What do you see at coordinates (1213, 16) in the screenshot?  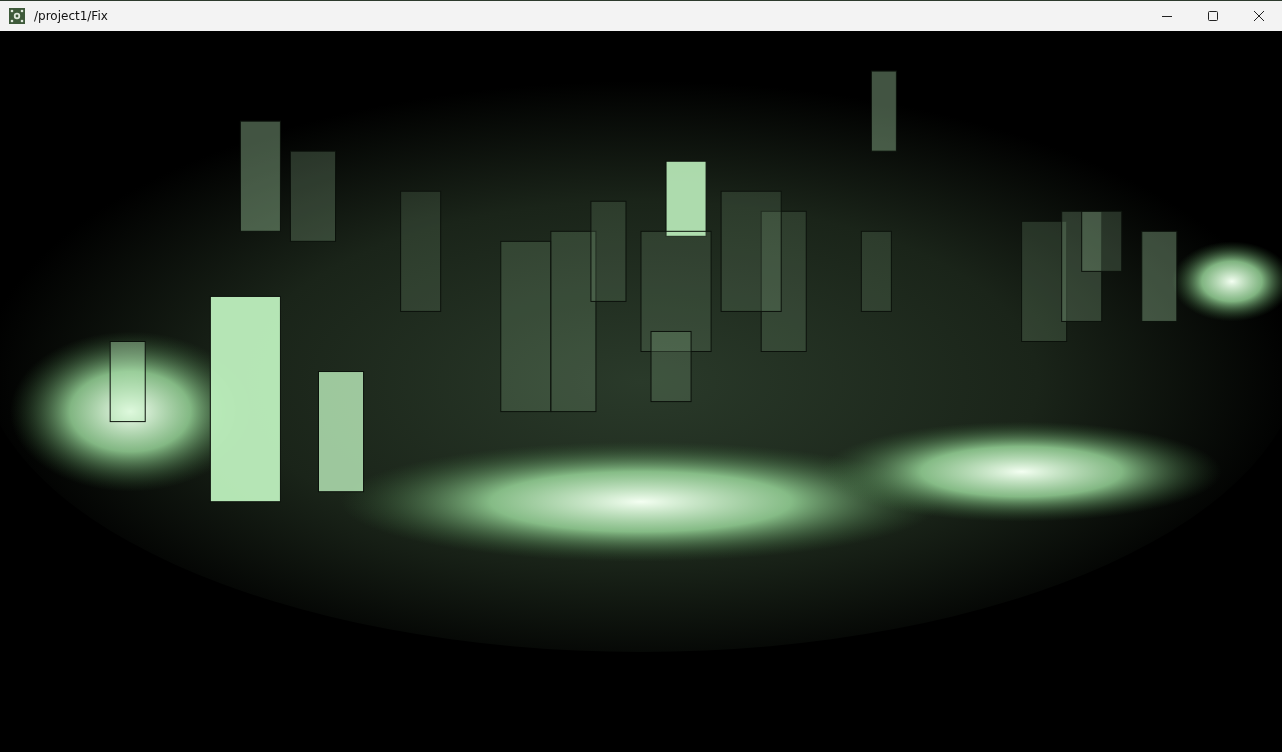 I see `maximize-icon` at bounding box center [1213, 16].